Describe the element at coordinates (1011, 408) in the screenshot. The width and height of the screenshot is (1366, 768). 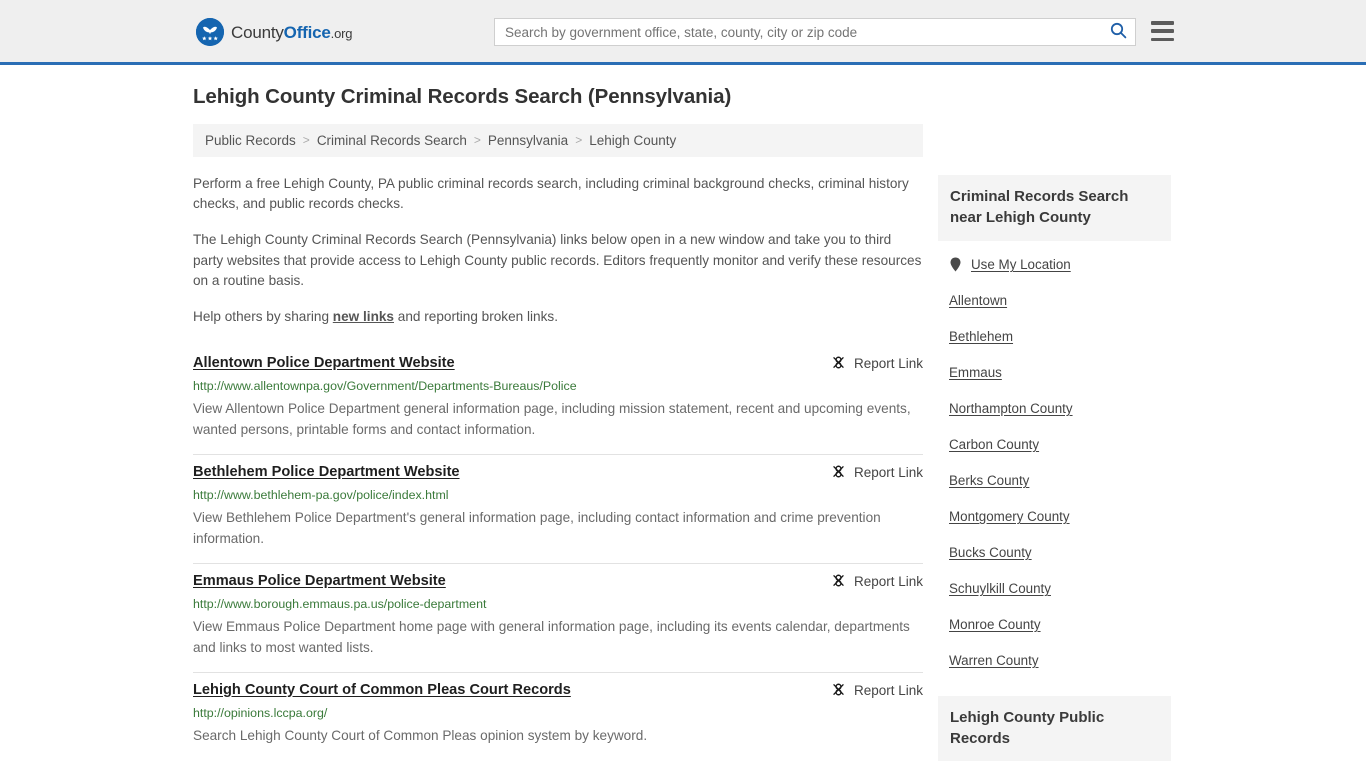
I see `sidebar-link-label: Northampton County` at that location.